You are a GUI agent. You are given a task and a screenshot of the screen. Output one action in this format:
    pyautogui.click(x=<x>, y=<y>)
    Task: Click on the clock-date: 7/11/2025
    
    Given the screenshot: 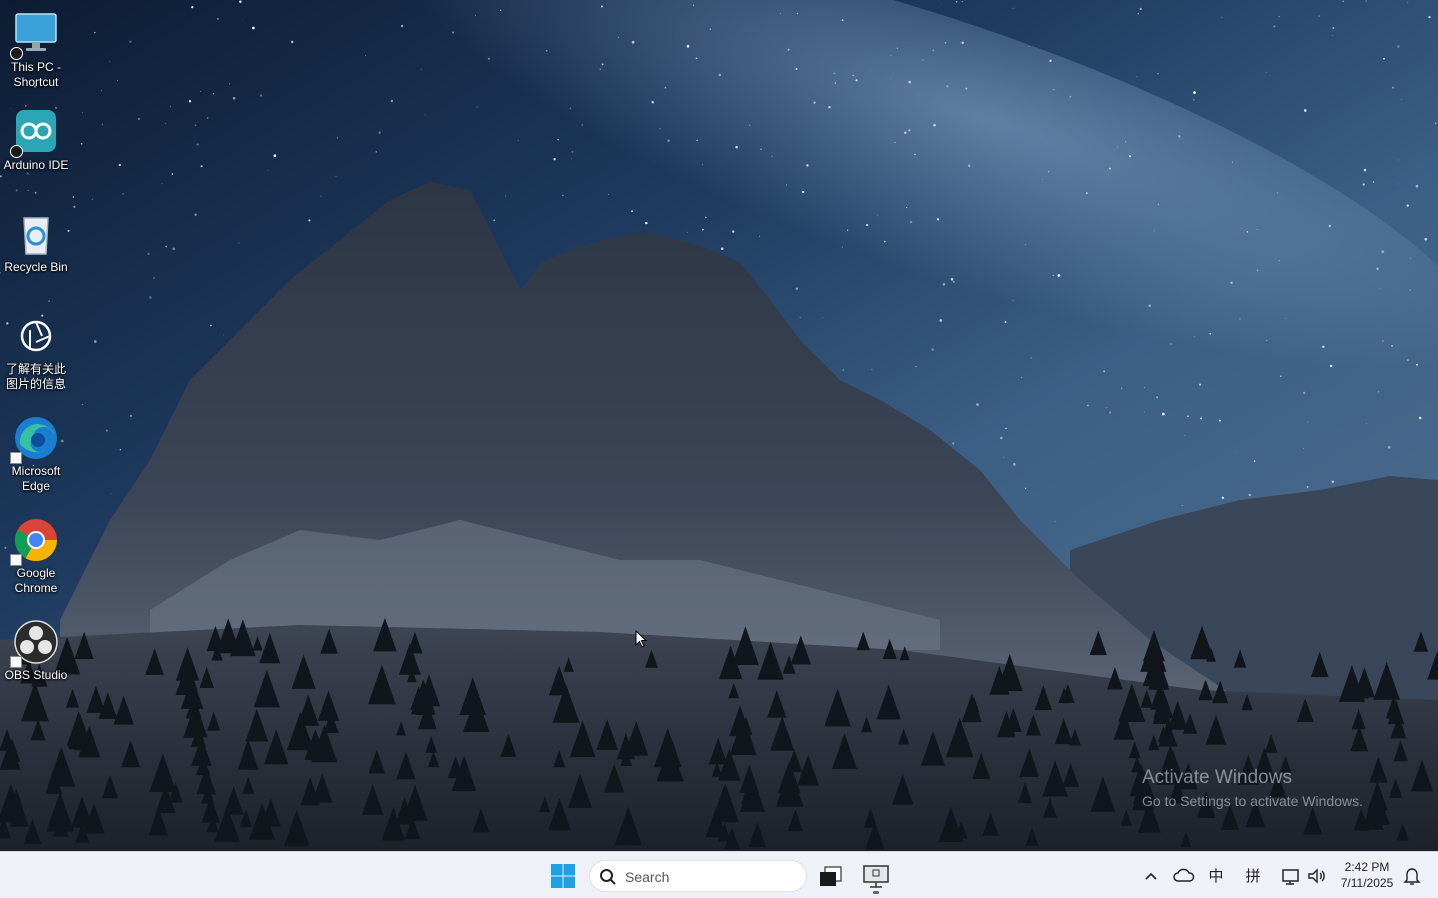 What is the action you would take?
    pyautogui.click(x=1367, y=883)
    